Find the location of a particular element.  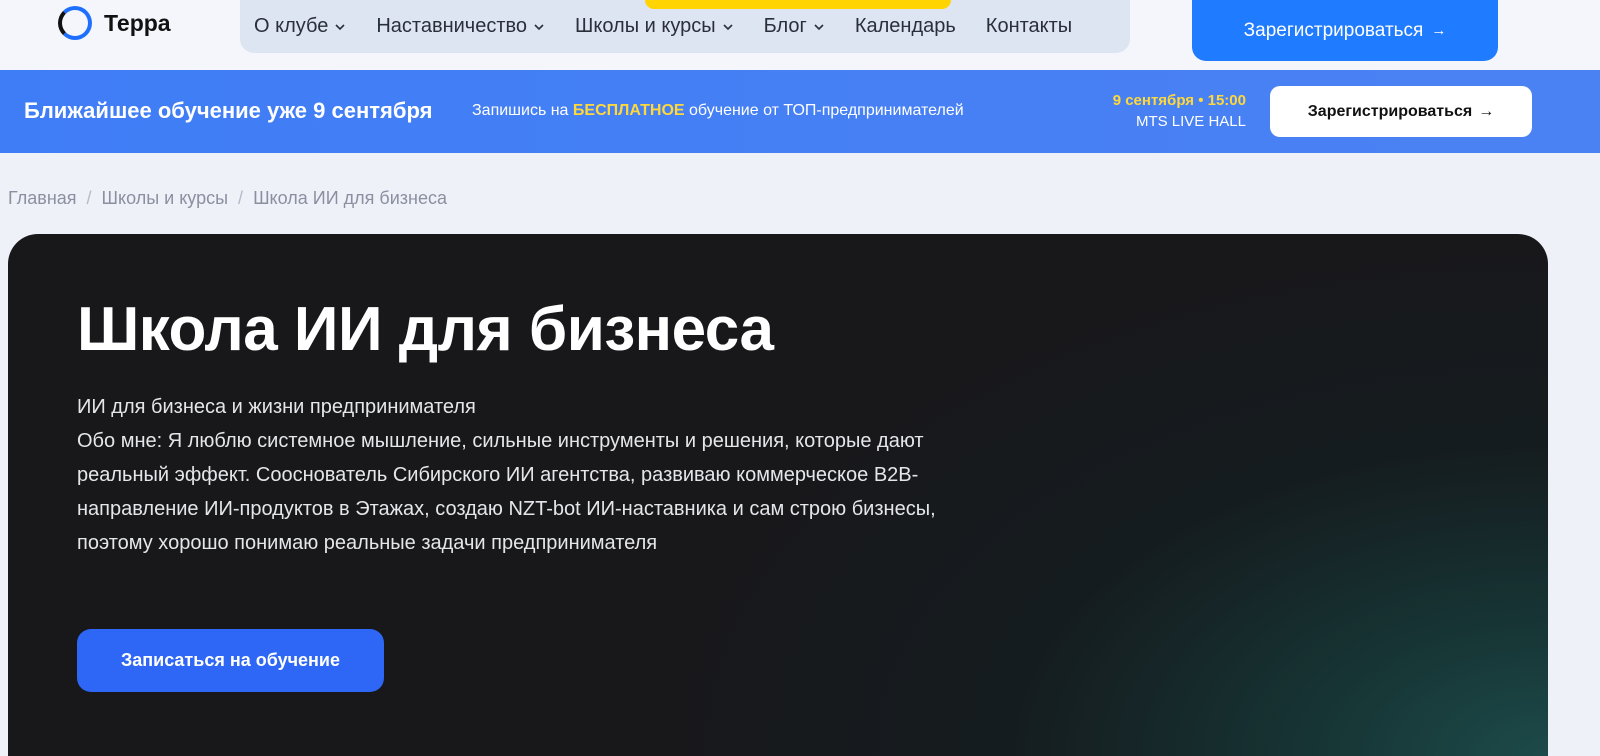

promo-event-info: 9 сентября • 15:00 MTS LIVE HALL is located at coordinates (1163, 111).